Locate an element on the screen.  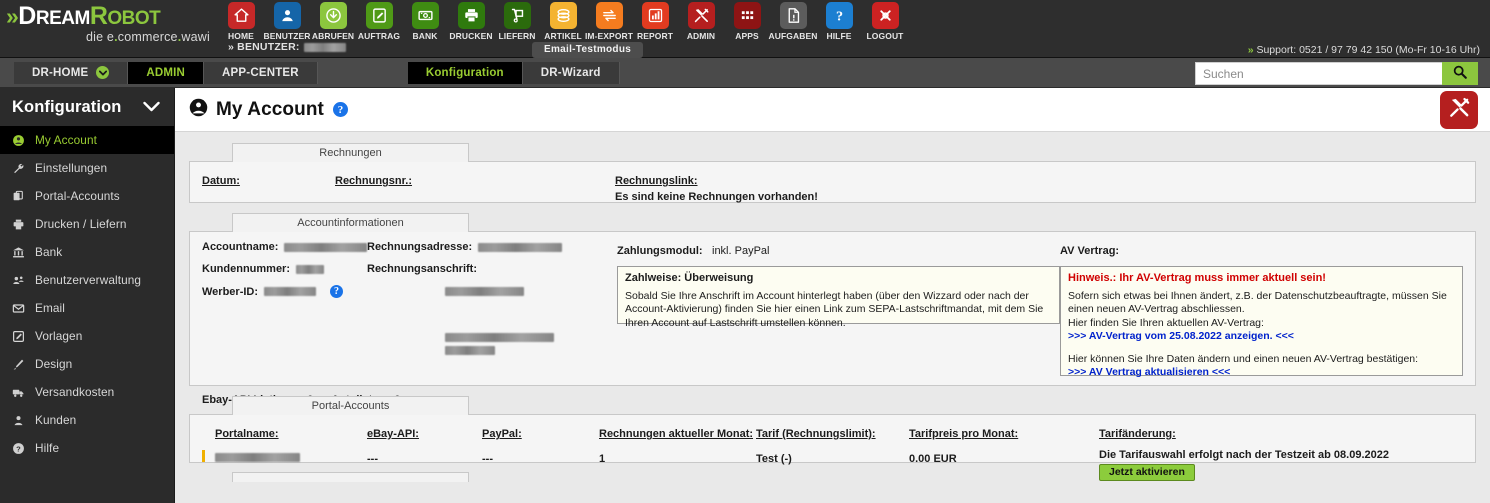
tarif-cell: Test (-) is located at coordinates (774, 459).